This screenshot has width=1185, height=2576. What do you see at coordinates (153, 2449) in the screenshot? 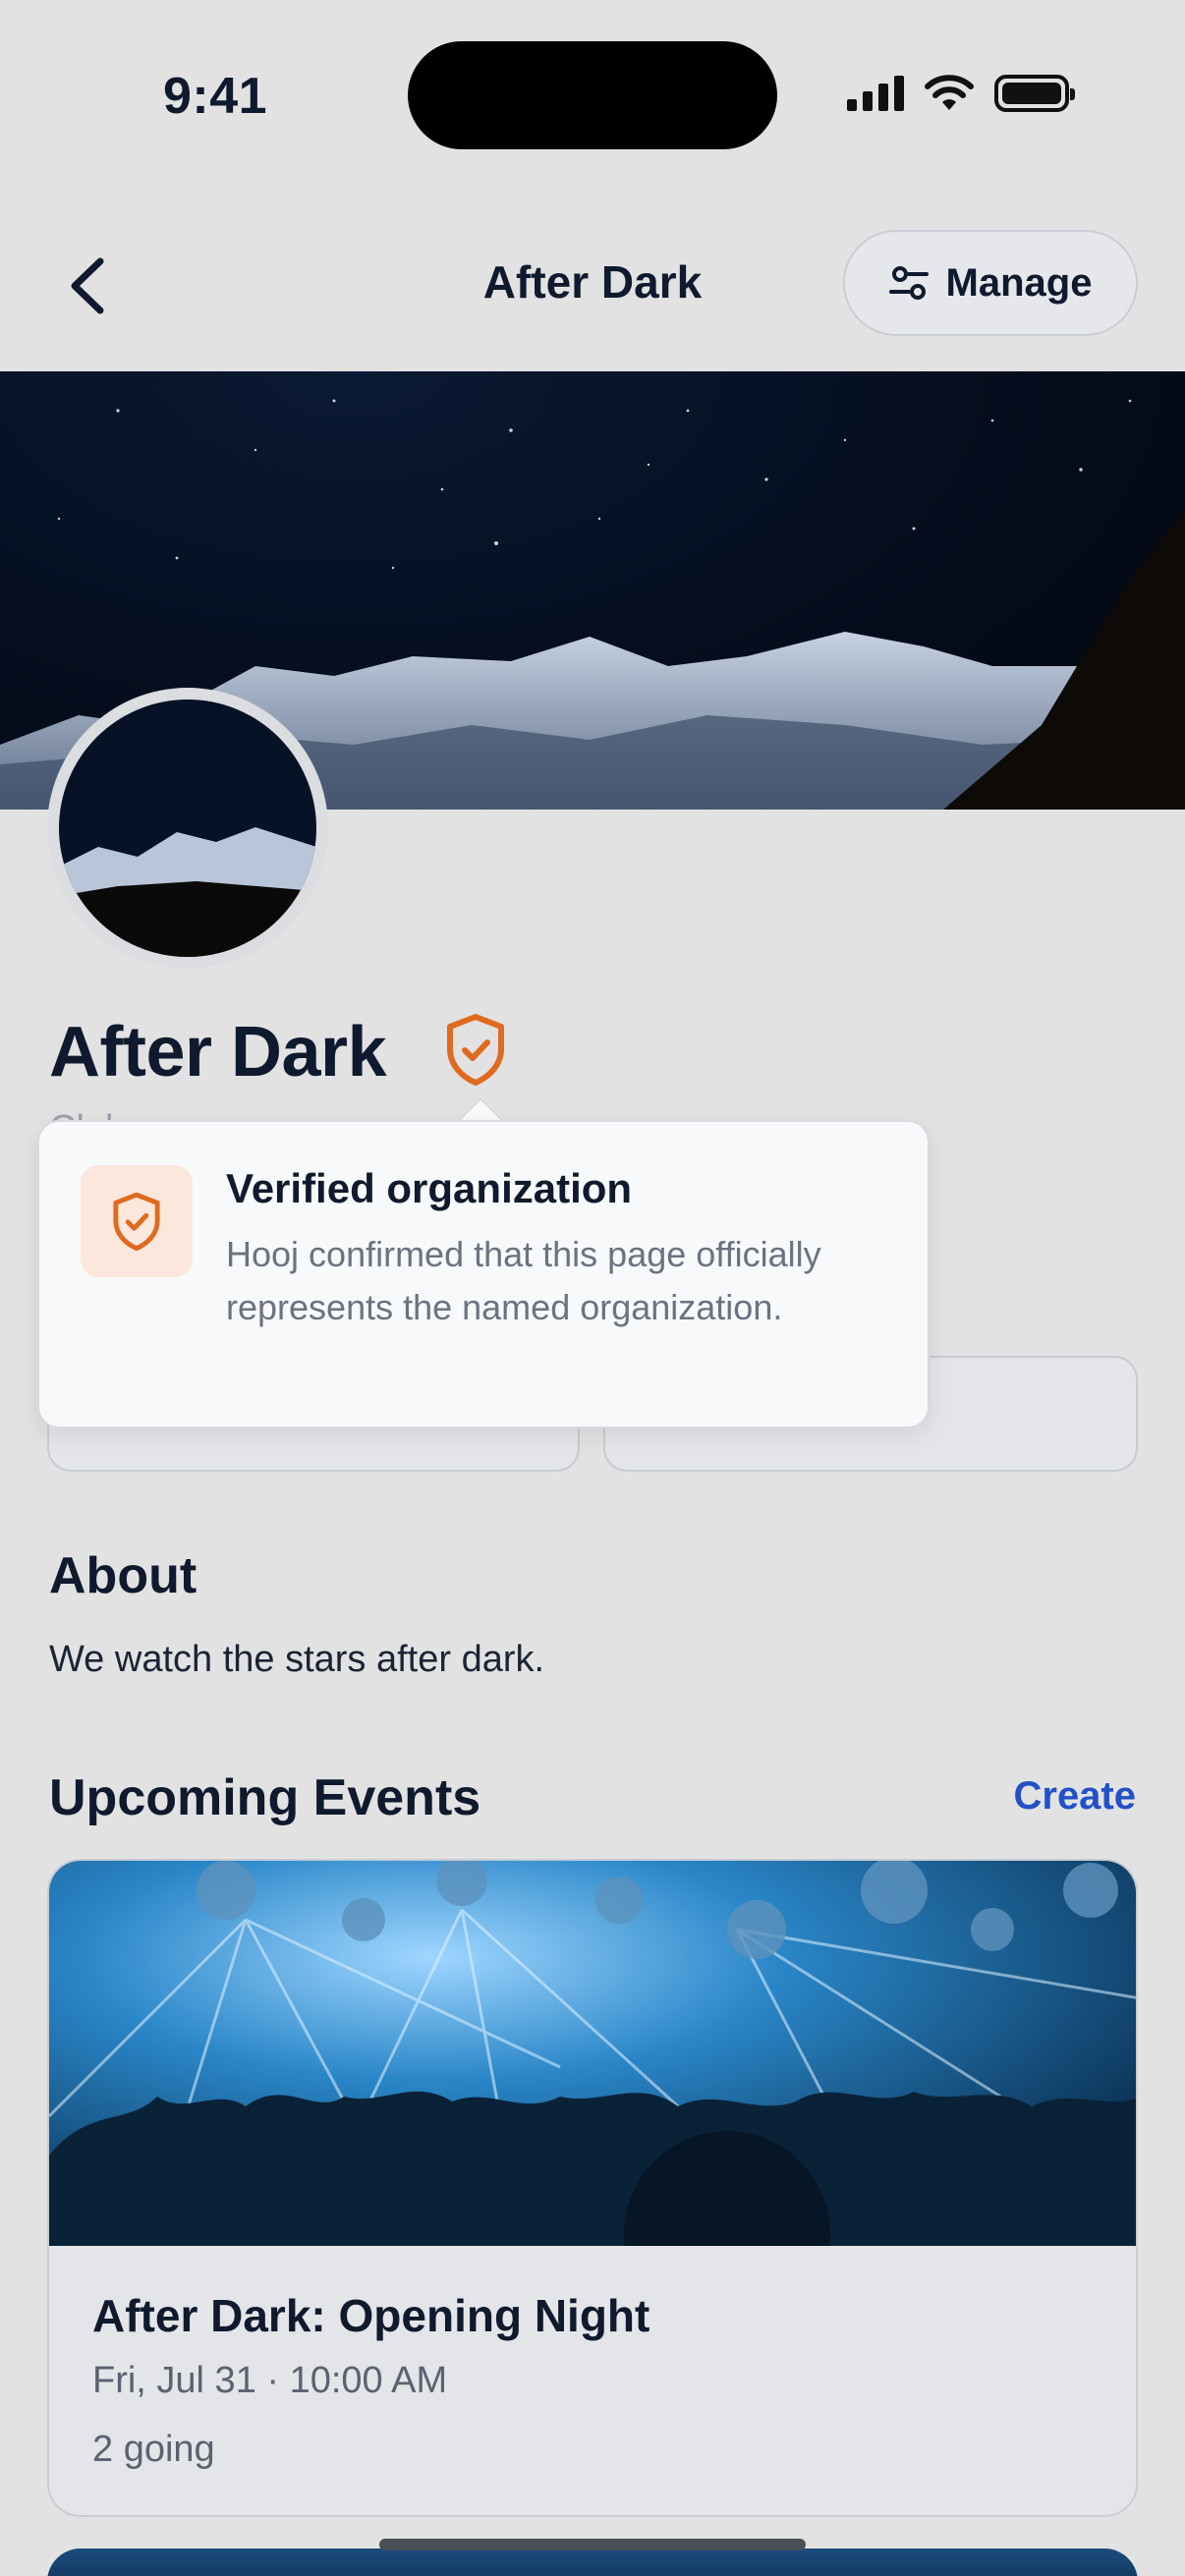
I see `event-going-count: 2 going` at bounding box center [153, 2449].